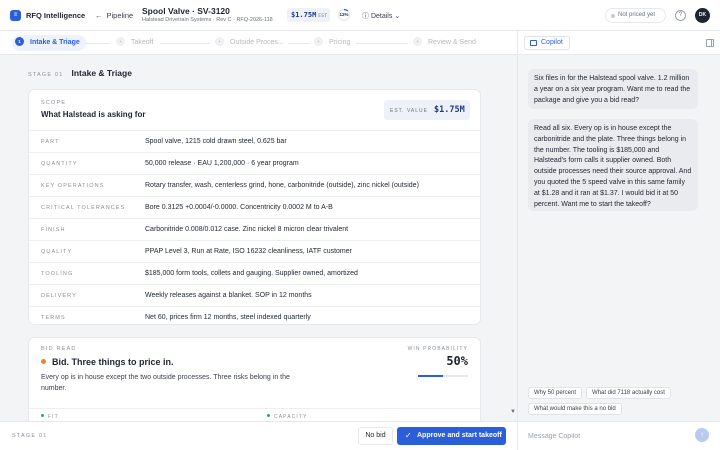 This screenshot has width=720, height=450. Describe the element at coordinates (619, 43) in the screenshot. I see `copilot-header: Copilot` at that location.